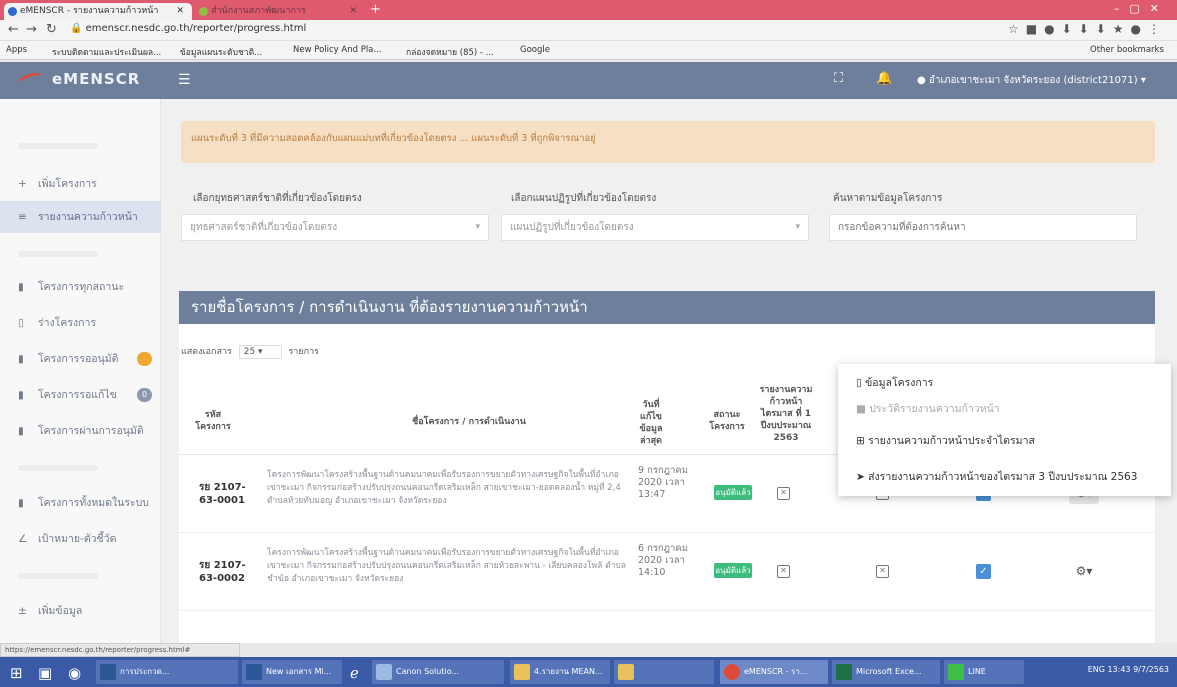 The image size is (1177, 687). I want to click on reform-plan-select: แผนปฏิรูปที่เกี่ยวข้องโดยตรง ▾, so click(655, 227).